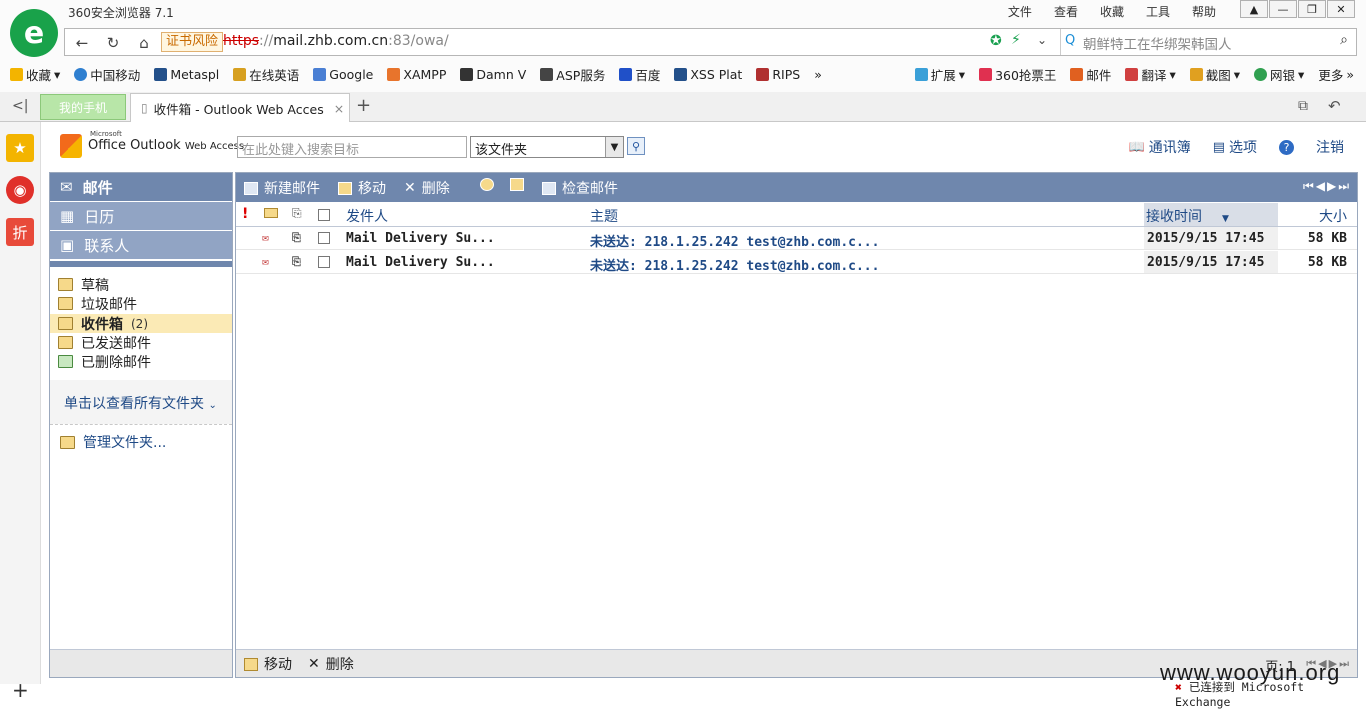  Describe the element at coordinates (367, 216) in the screenshot. I see `col-from: 发件人` at that location.